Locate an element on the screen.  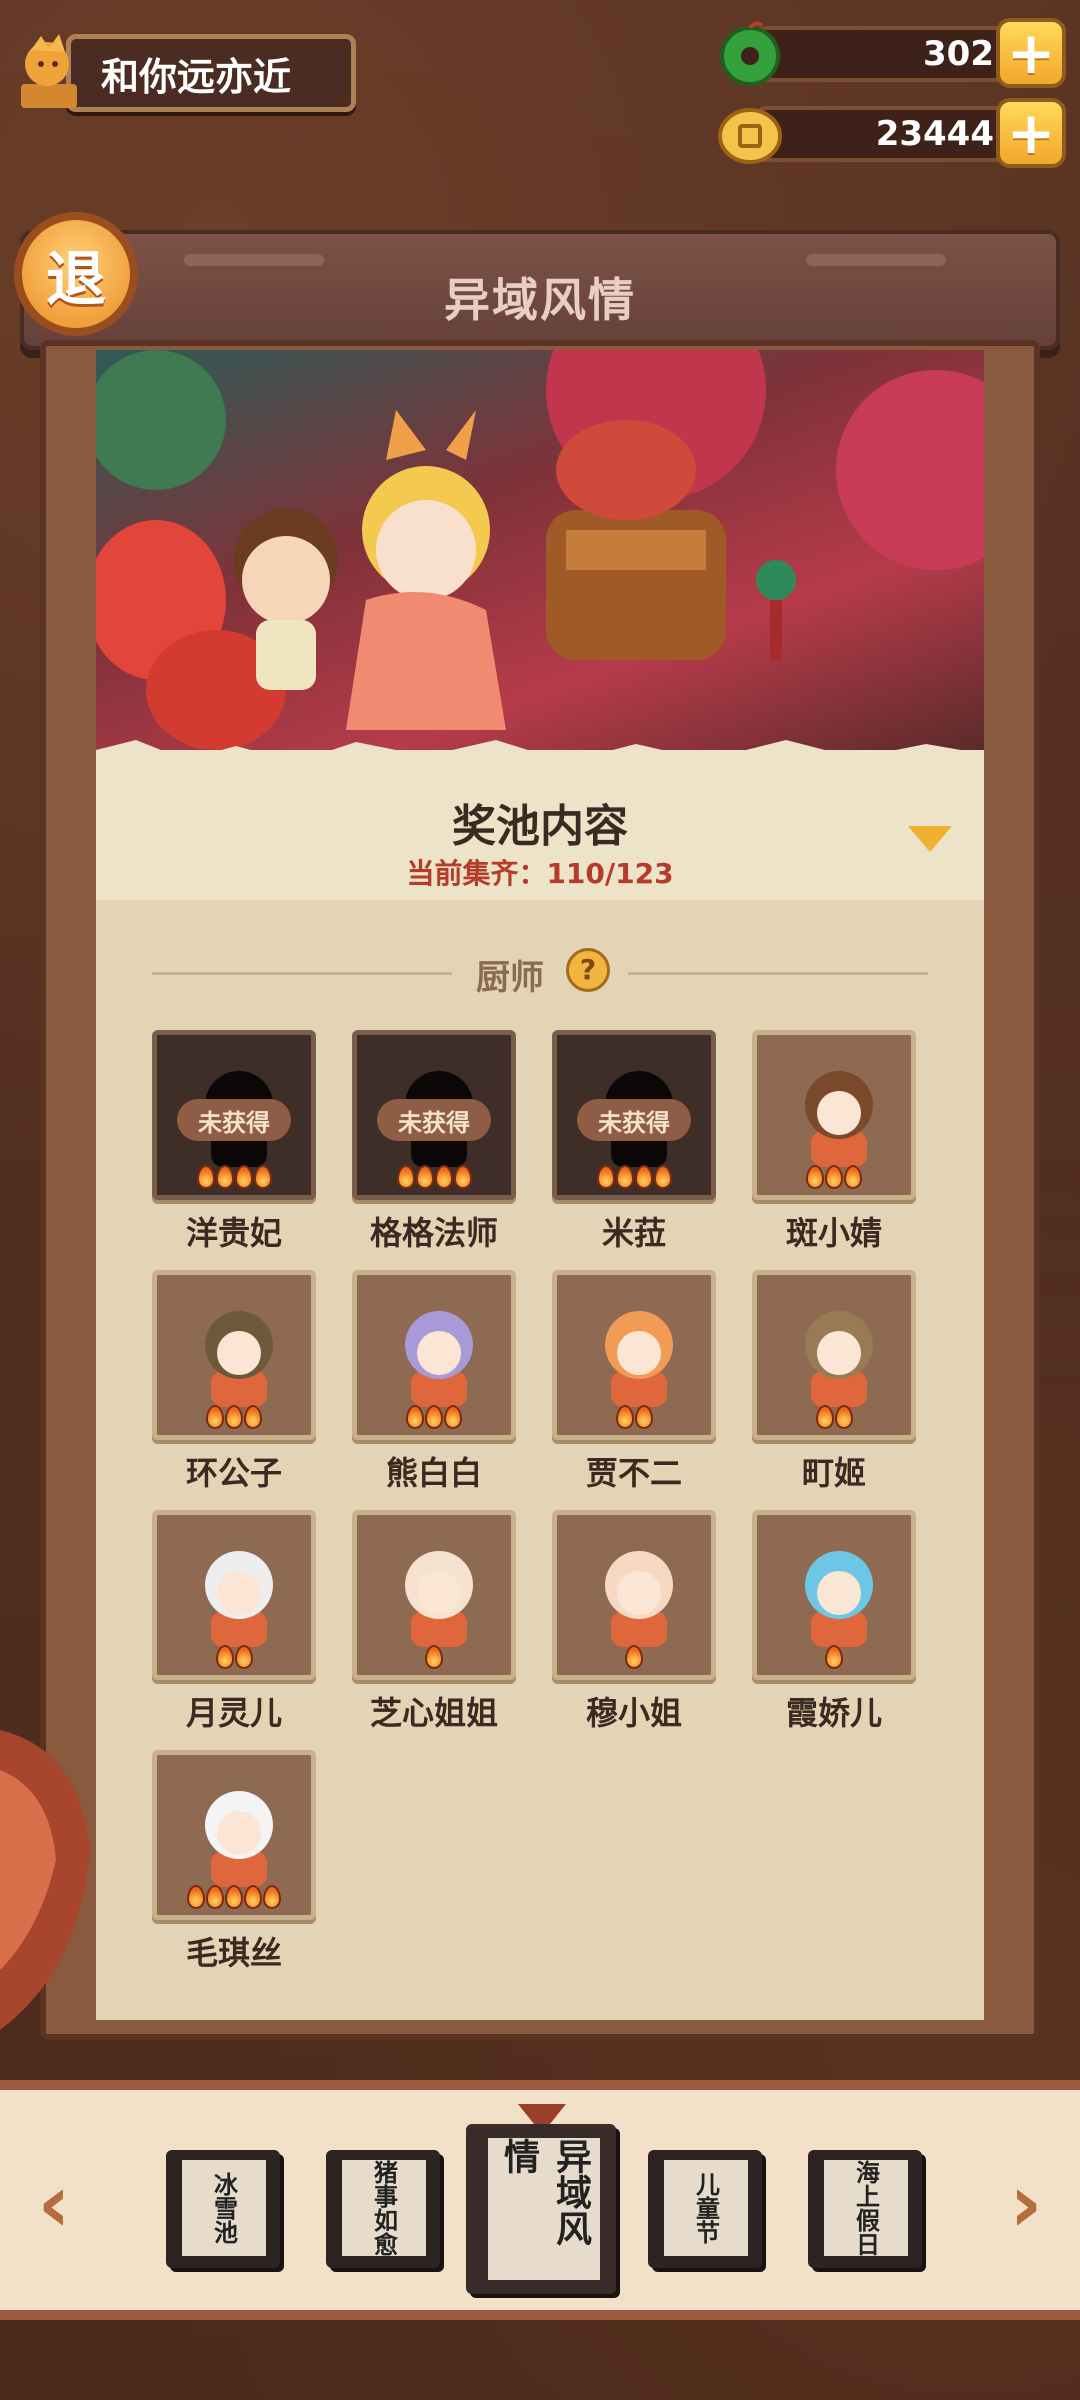
chef-card: 未获得 洋贵妃 is located at coordinates (234, 1141).